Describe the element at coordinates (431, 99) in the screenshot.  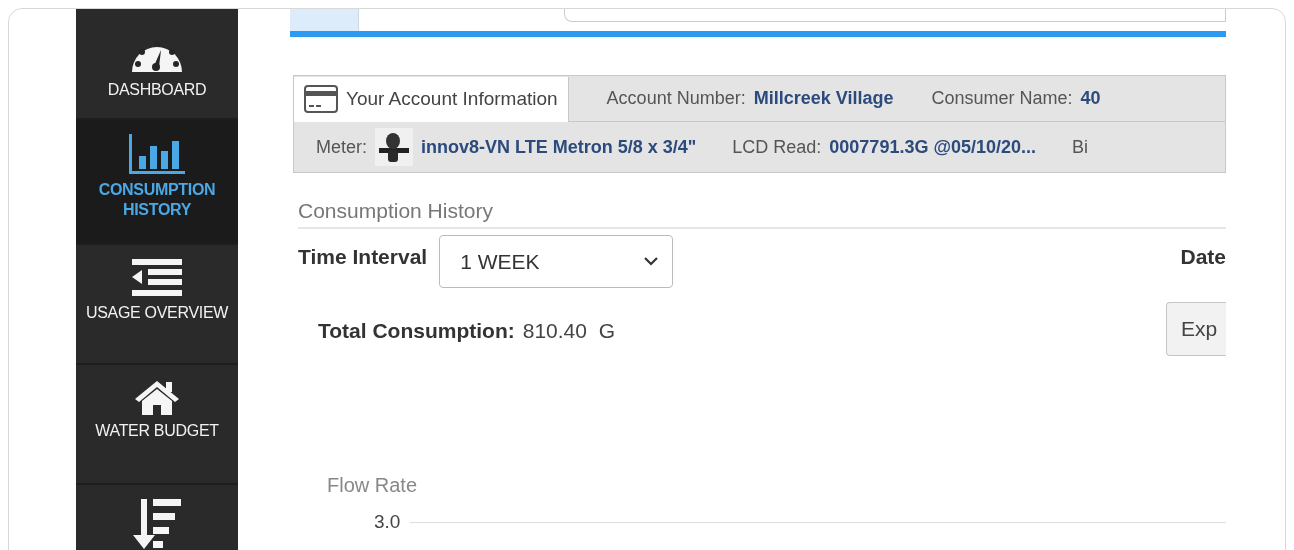
I see `account-info-tab: Your Account Information` at that location.